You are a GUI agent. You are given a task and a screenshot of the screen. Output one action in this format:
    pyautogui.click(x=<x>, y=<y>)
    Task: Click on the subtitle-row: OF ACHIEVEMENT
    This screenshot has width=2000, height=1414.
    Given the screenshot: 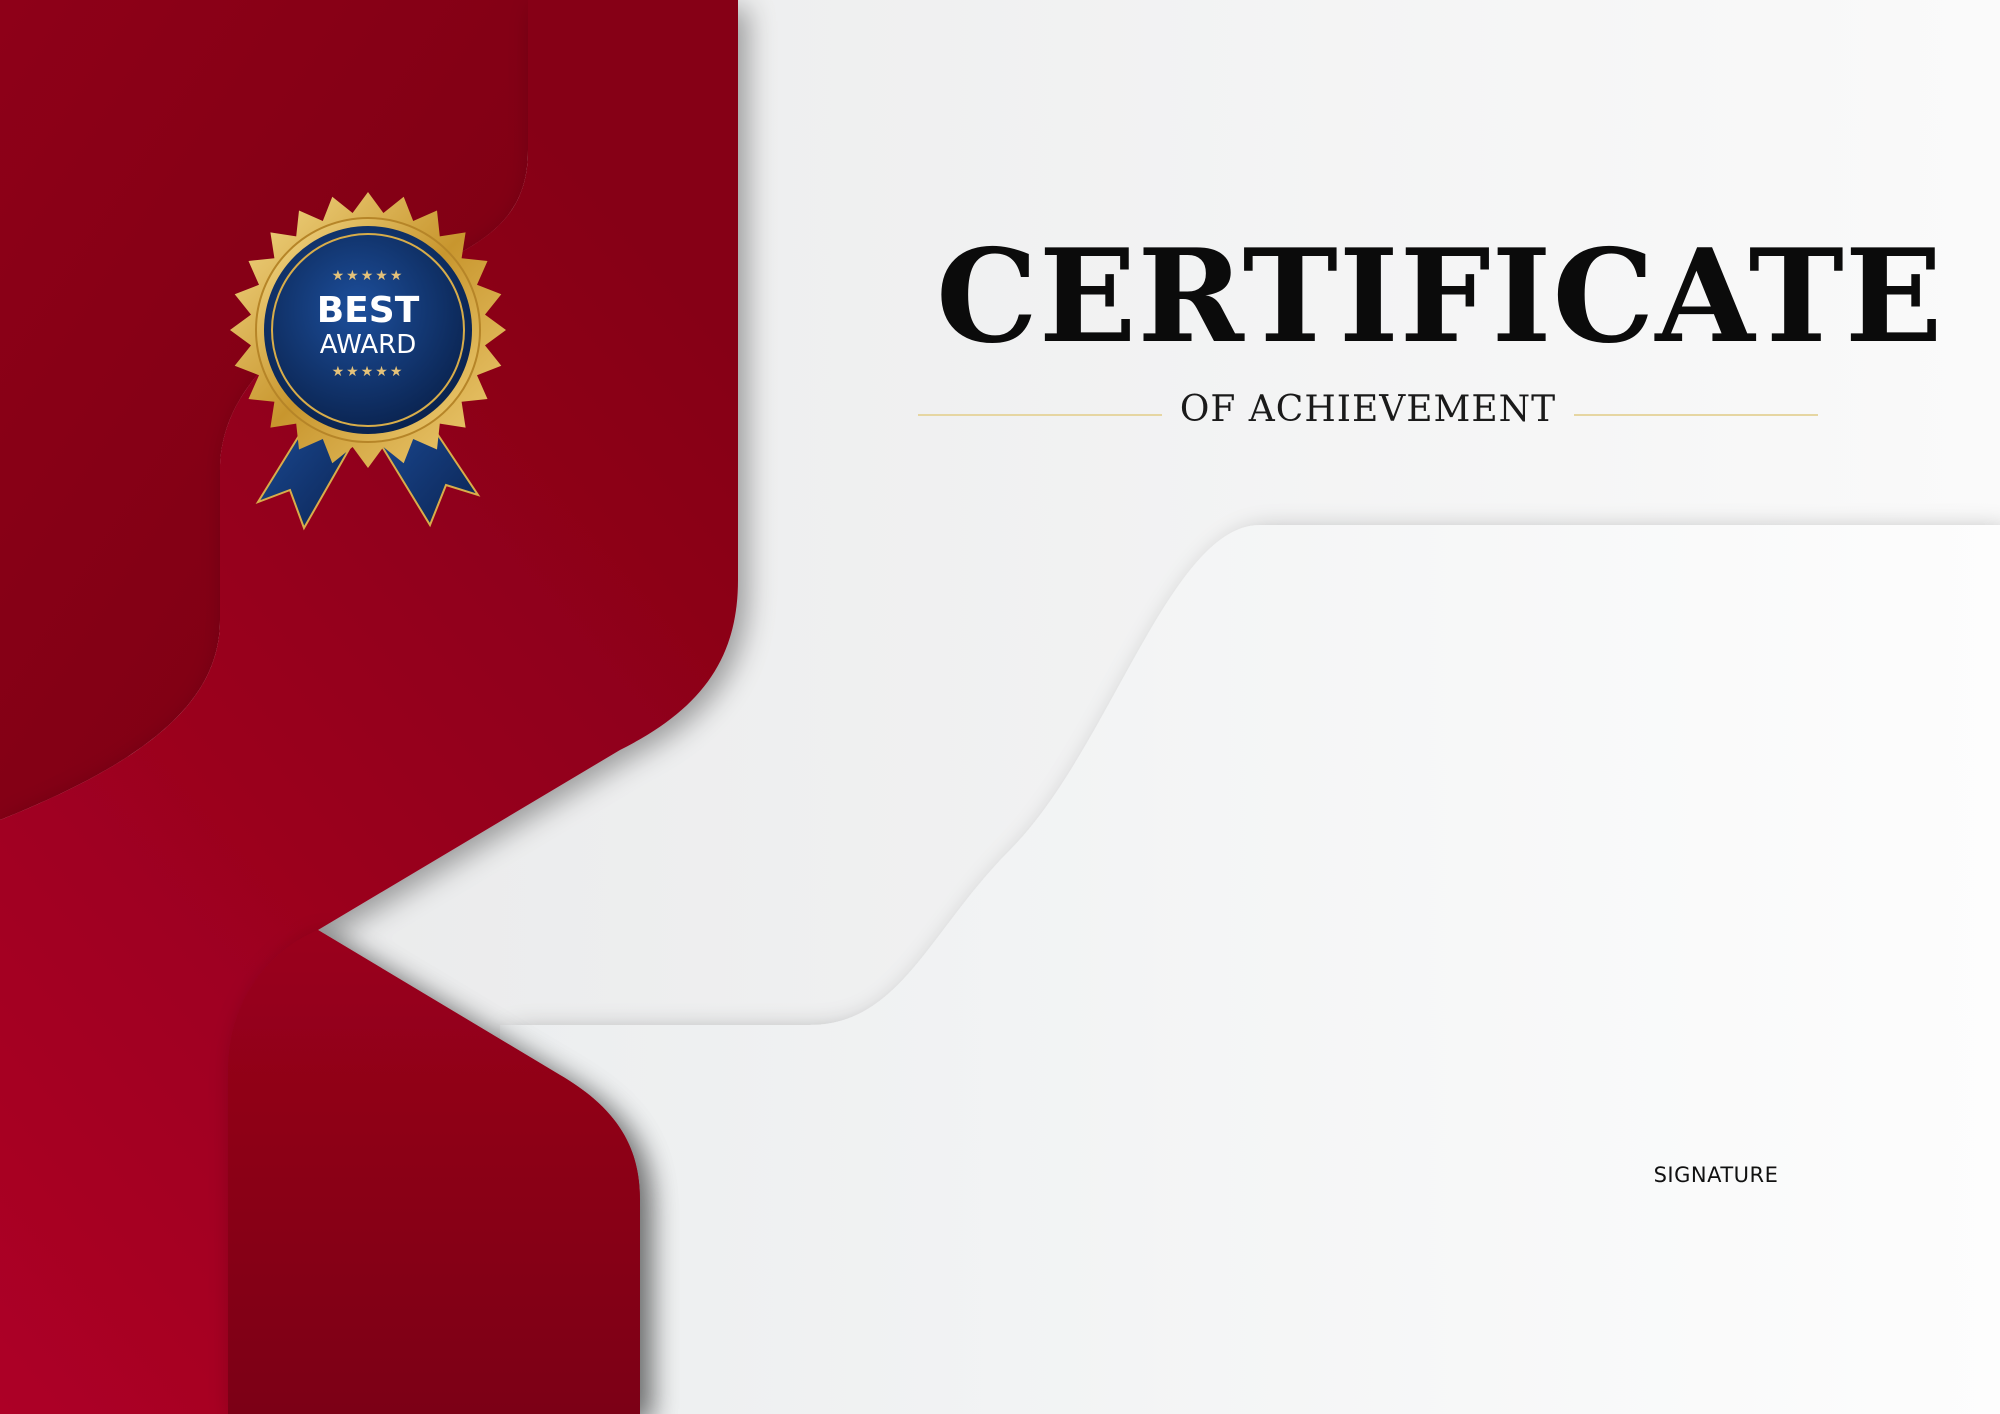 What is the action you would take?
    pyautogui.click(x=1368, y=410)
    